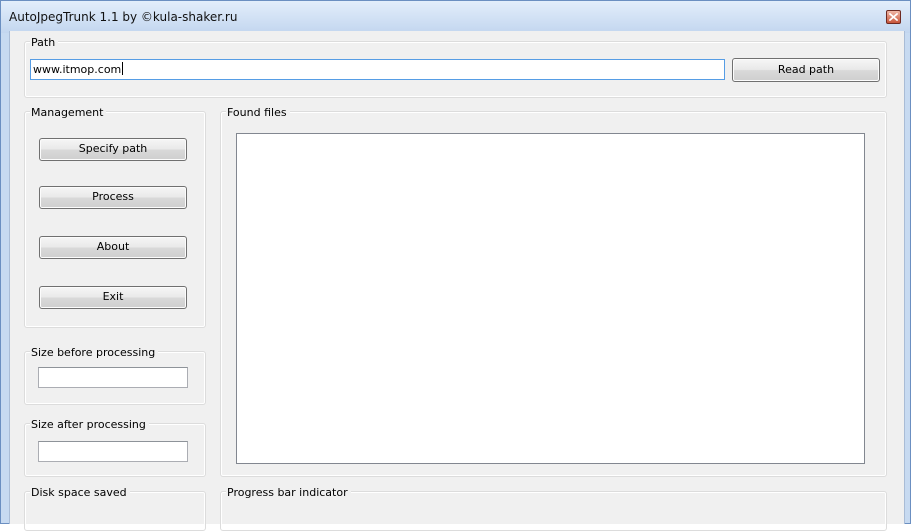  I want to click on found-files-label: Found files, so click(258, 112).